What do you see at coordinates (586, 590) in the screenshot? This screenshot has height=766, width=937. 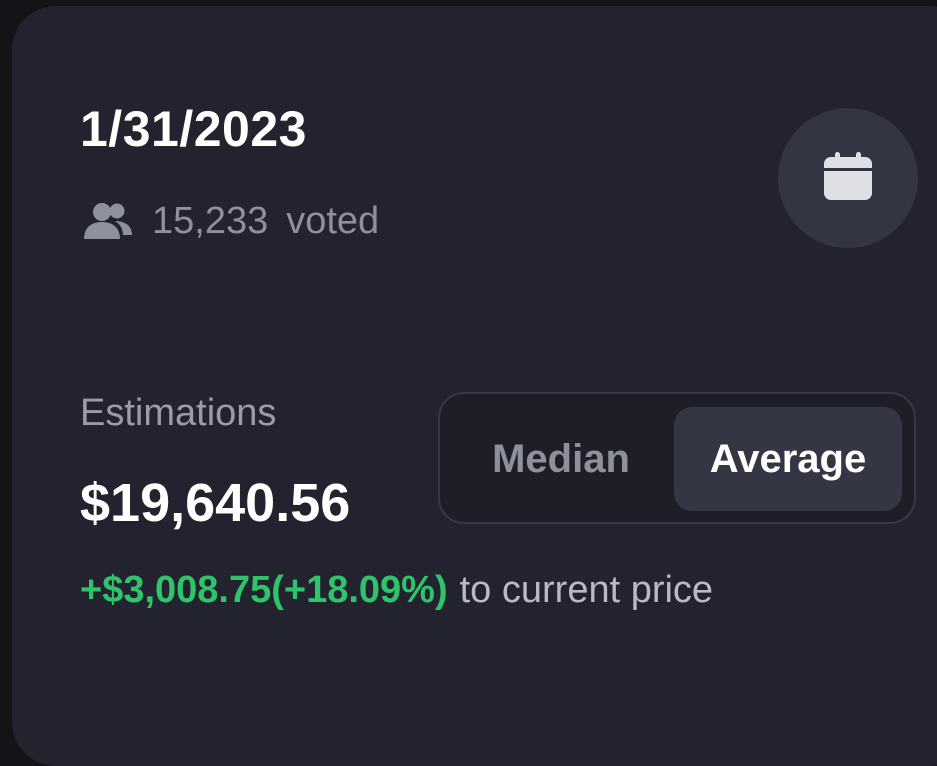 I see `price-change-suffix: to current price` at bounding box center [586, 590].